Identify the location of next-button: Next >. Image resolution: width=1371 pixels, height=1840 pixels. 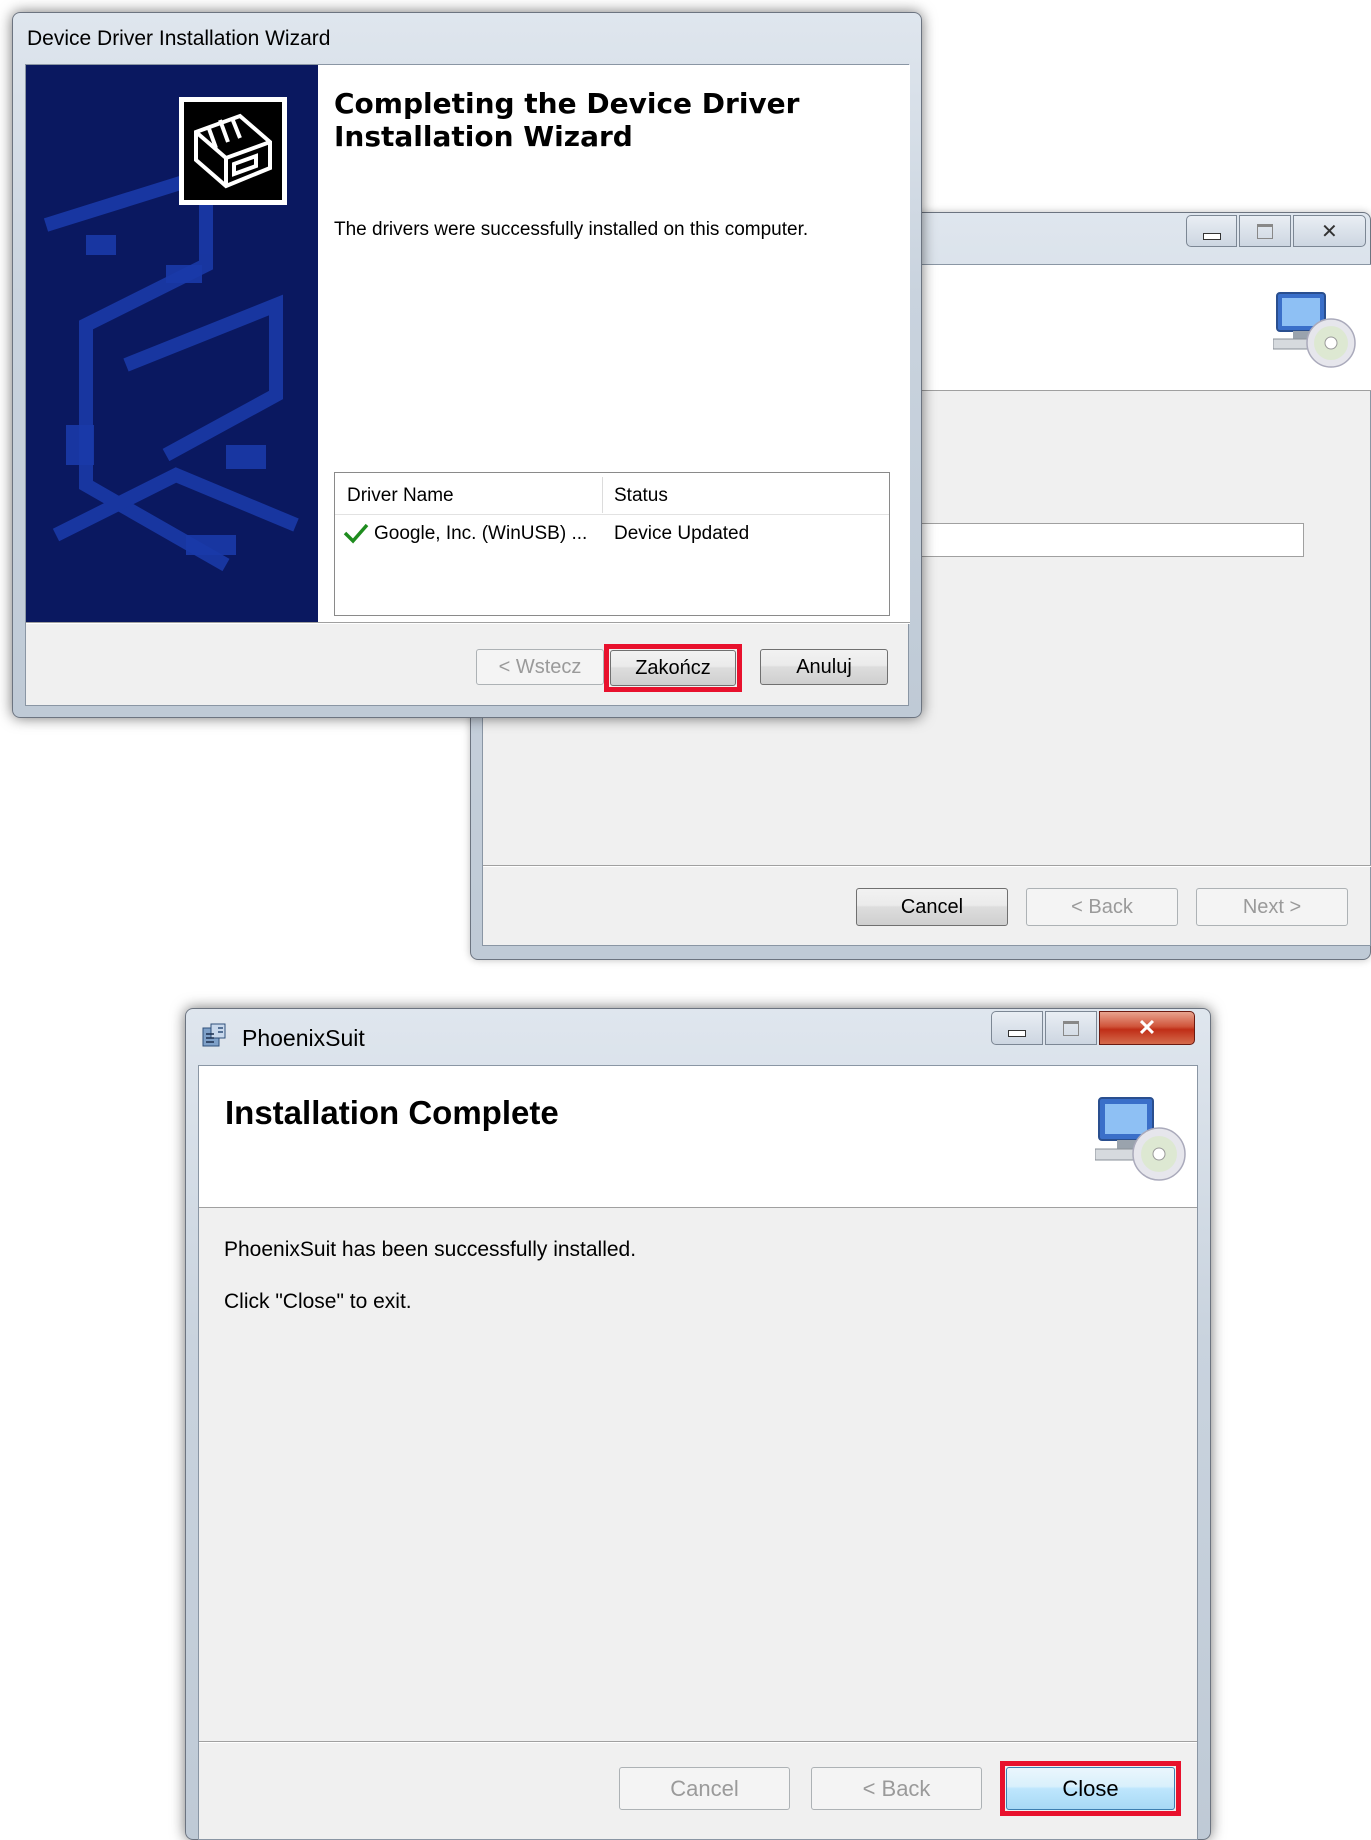
(1272, 907).